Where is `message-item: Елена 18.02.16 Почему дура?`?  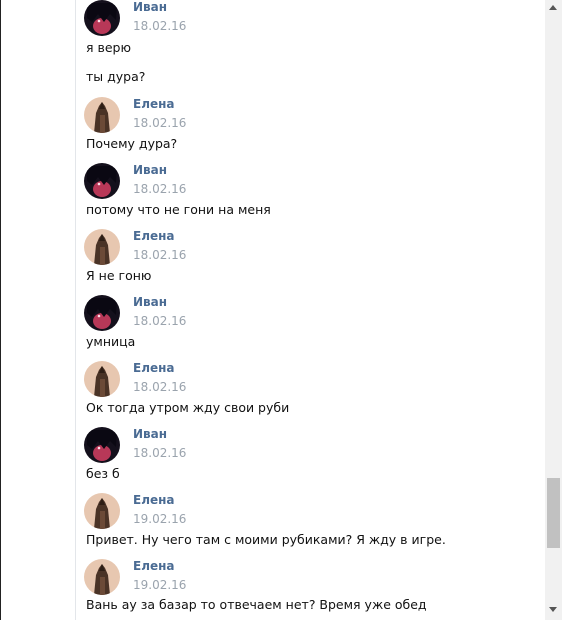
message-item: Елена 18.02.16 Почему дура? is located at coordinates (311, 127).